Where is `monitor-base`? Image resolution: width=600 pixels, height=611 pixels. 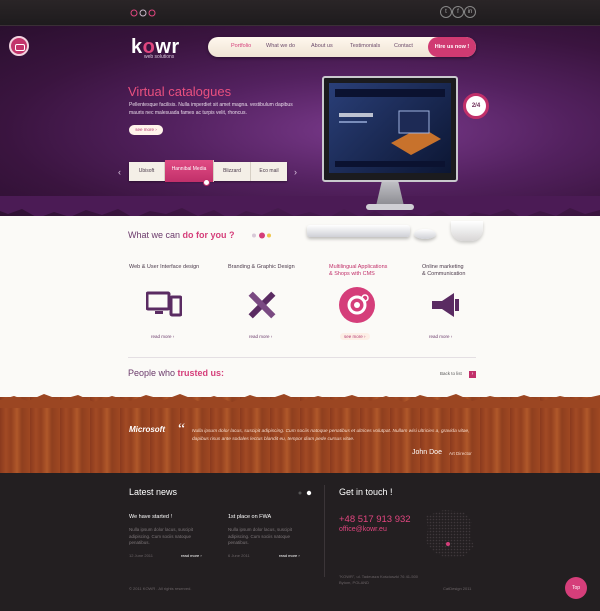 monitor-base is located at coordinates (390, 207).